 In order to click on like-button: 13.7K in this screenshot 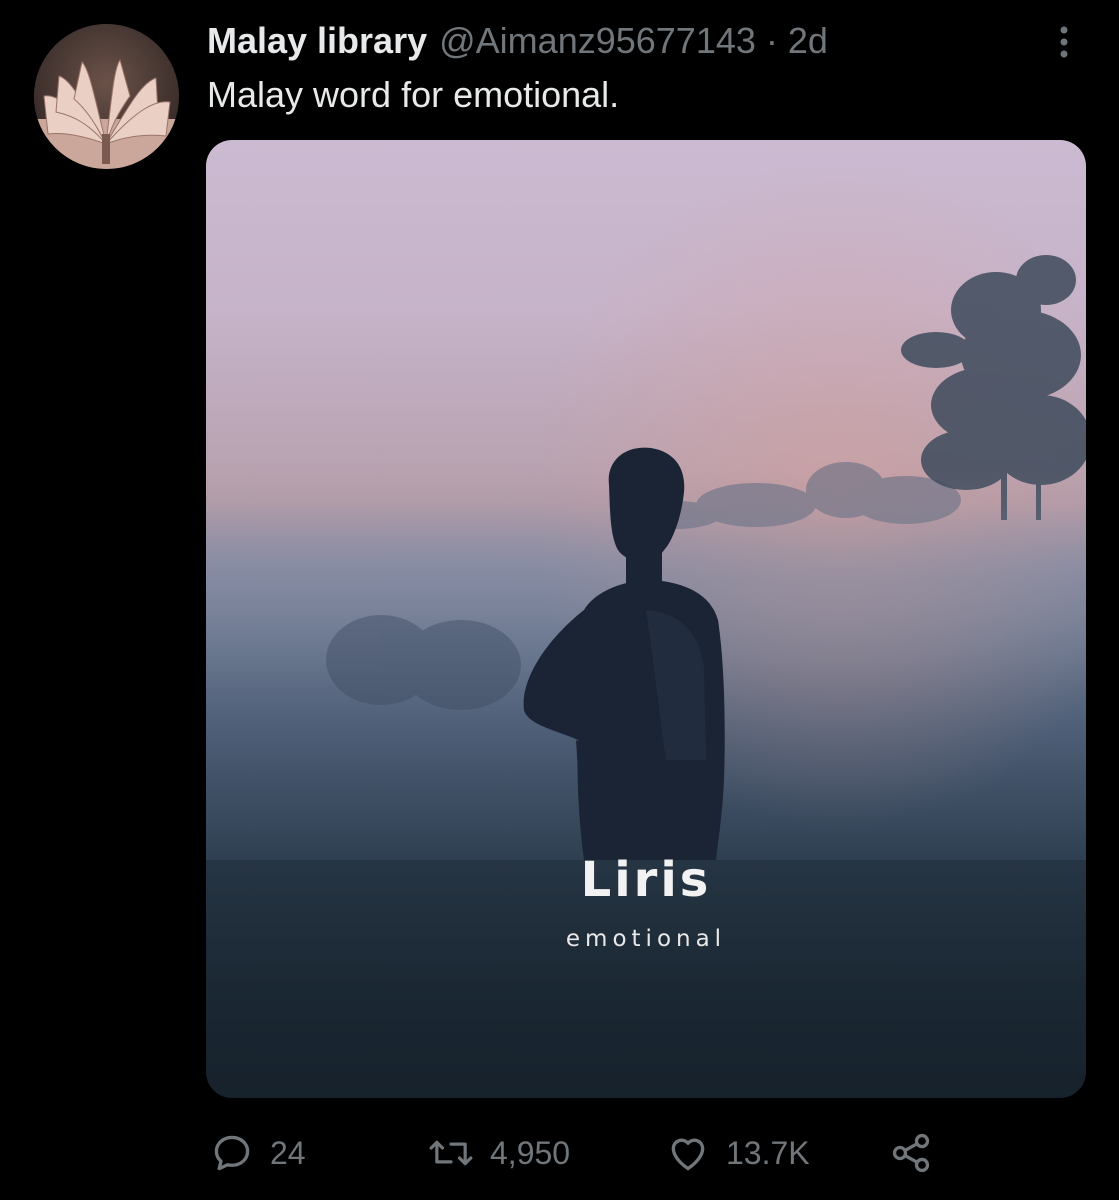, I will do `click(738, 1153)`.